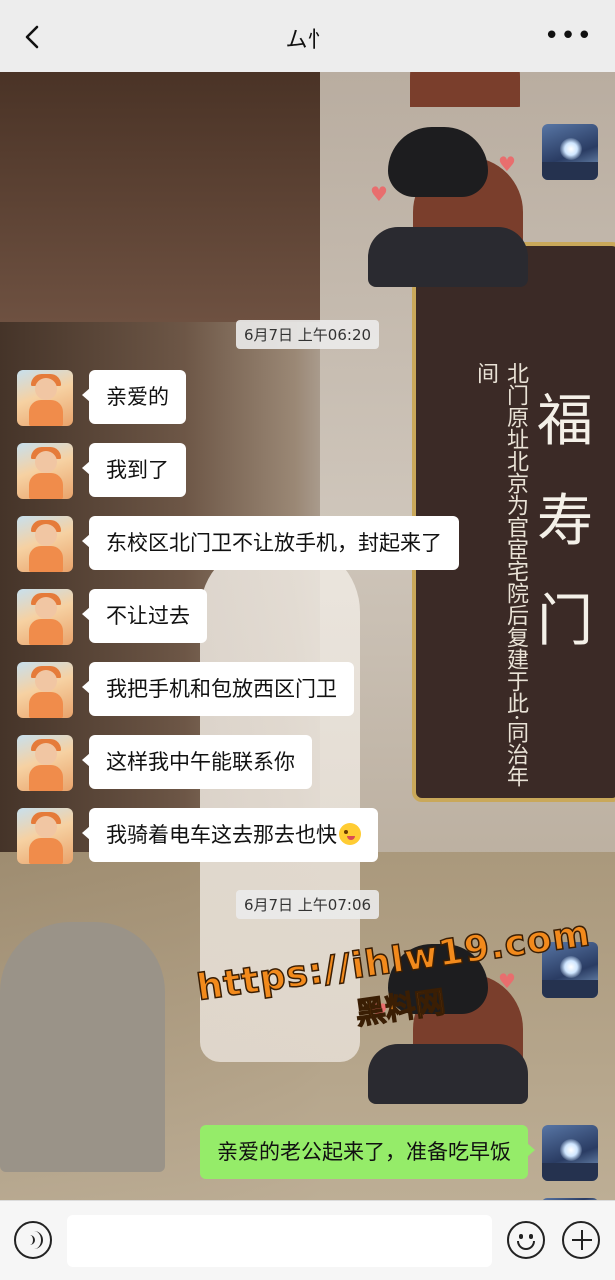 Image resolution: width=615 pixels, height=1280 pixels. I want to click on timestamp-text: 6月7日 上午07:06, so click(307, 904).